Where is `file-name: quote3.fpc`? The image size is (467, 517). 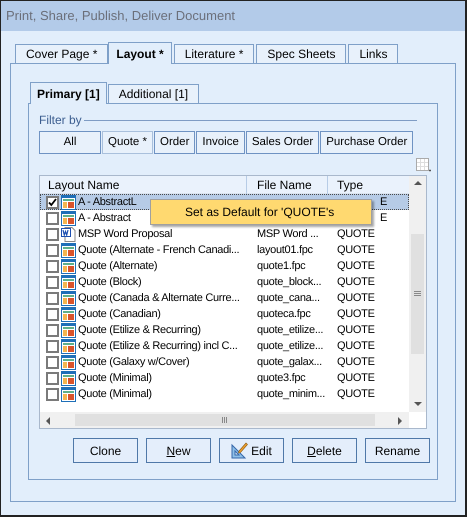 file-name: quote3.fpc is located at coordinates (281, 378).